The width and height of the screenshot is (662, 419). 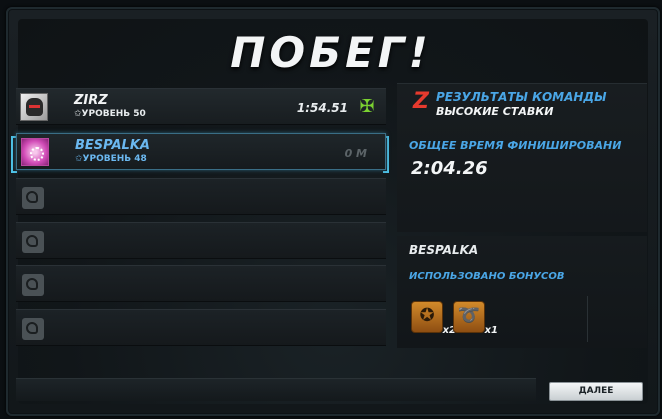 I want to click on star-wheel-icon: ✪ x2, so click(x=433, y=318).